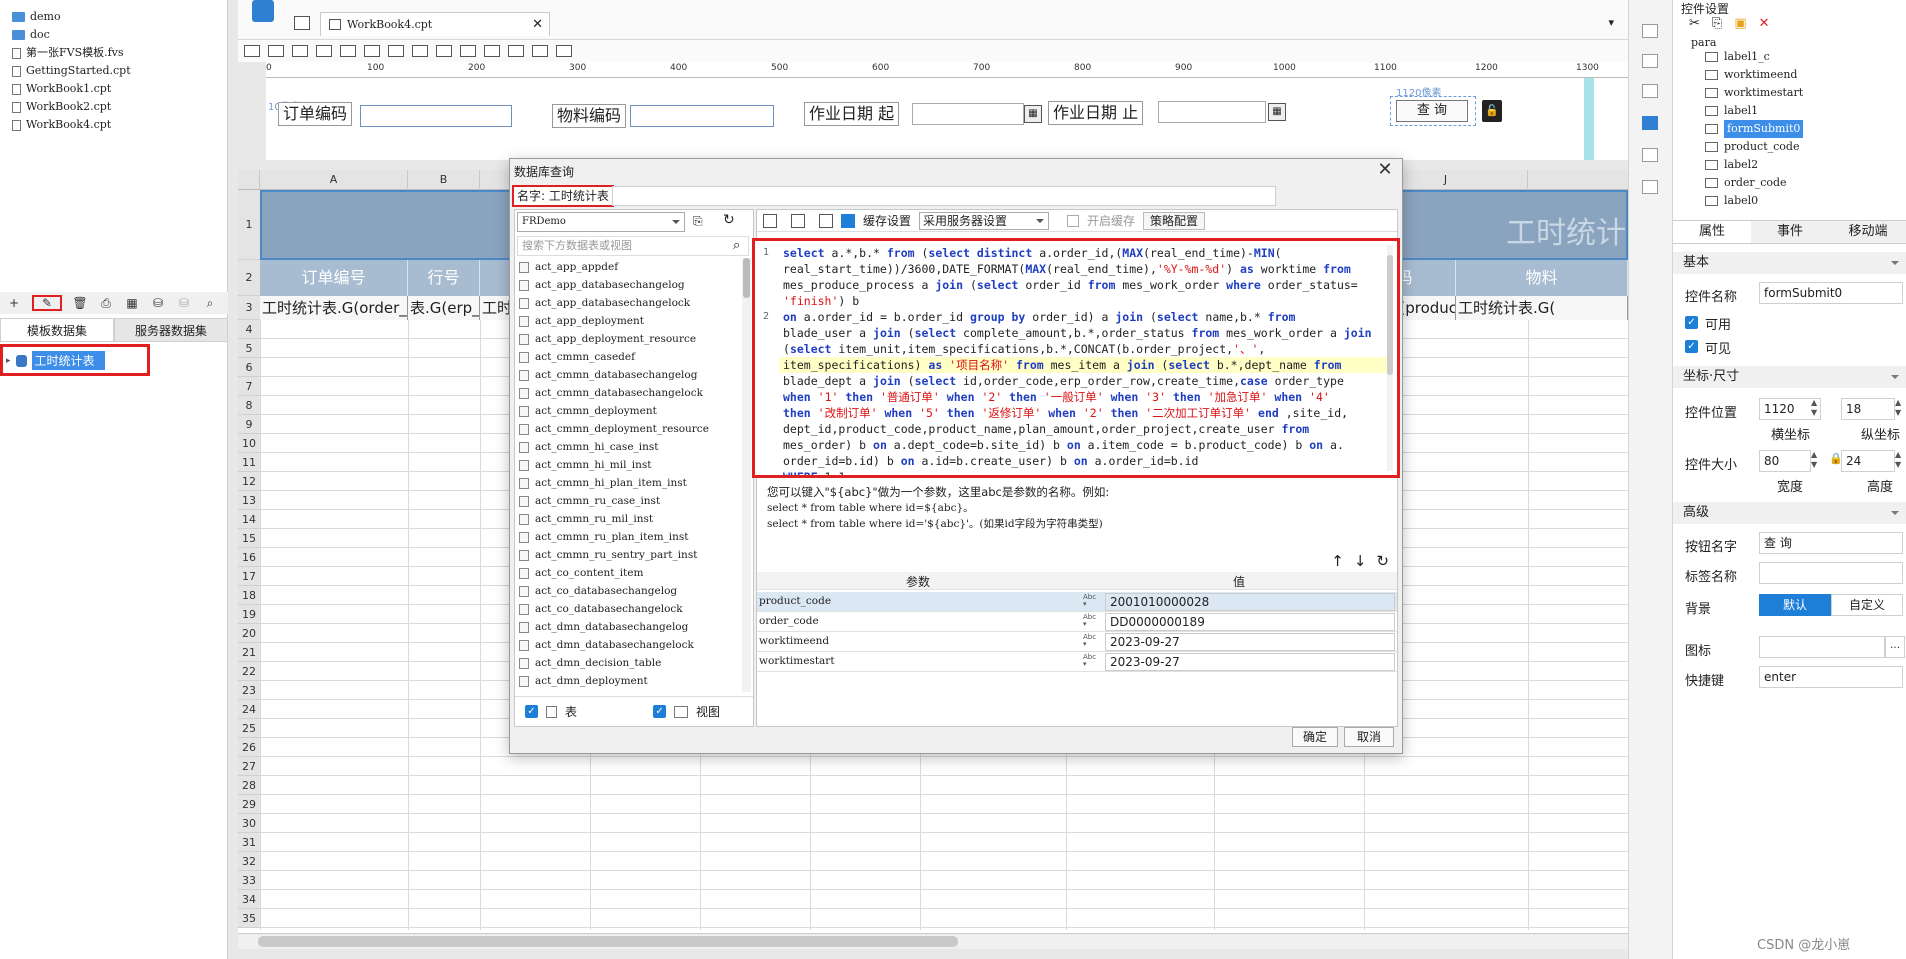 The image size is (1906, 959). Describe the element at coordinates (1077, 622) in the screenshot. I see `param-row: order_code Abc ▾ DD0000000189` at that location.